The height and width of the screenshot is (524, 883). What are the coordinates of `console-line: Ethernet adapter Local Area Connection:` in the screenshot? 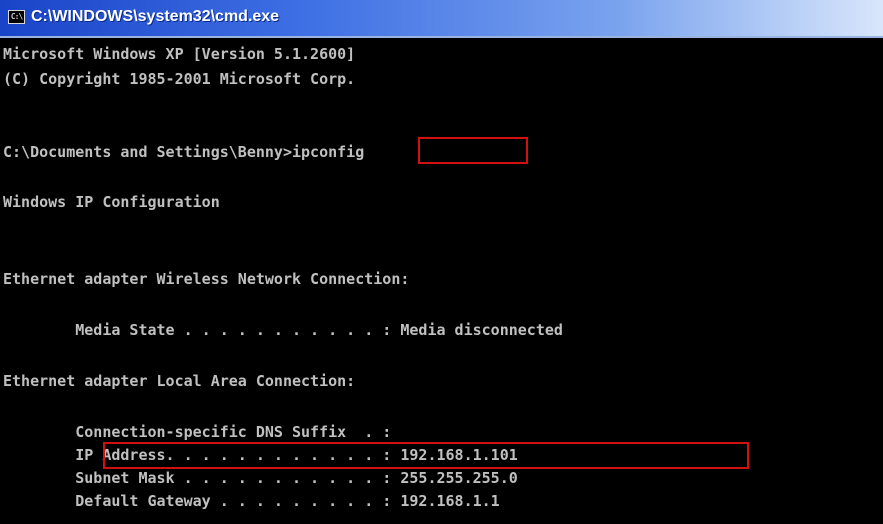 It's located at (179, 381).